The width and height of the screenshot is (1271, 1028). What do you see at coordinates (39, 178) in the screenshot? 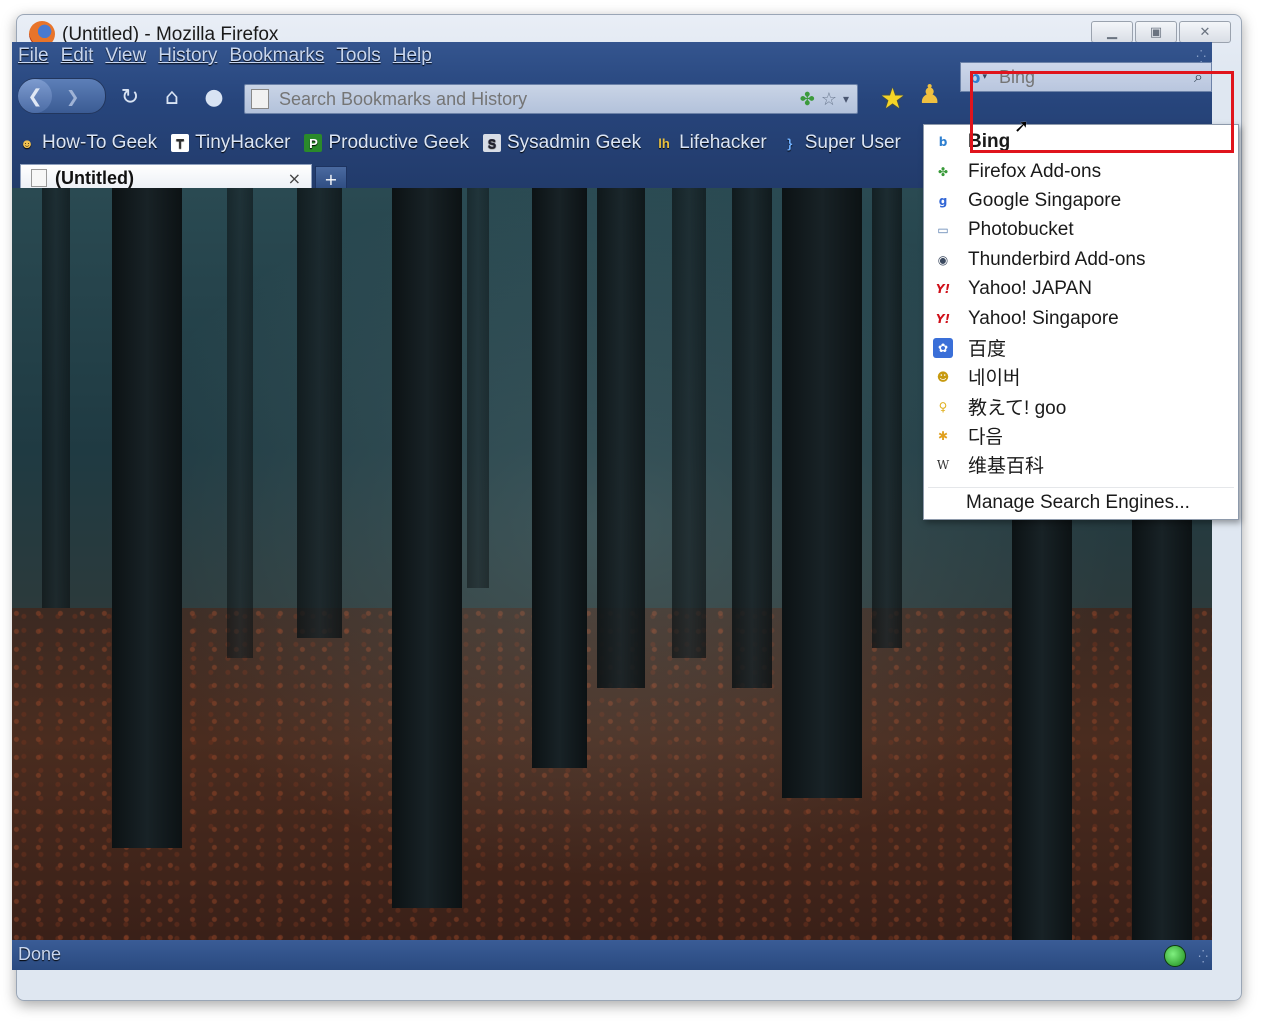
I see `tab-page-icon` at bounding box center [39, 178].